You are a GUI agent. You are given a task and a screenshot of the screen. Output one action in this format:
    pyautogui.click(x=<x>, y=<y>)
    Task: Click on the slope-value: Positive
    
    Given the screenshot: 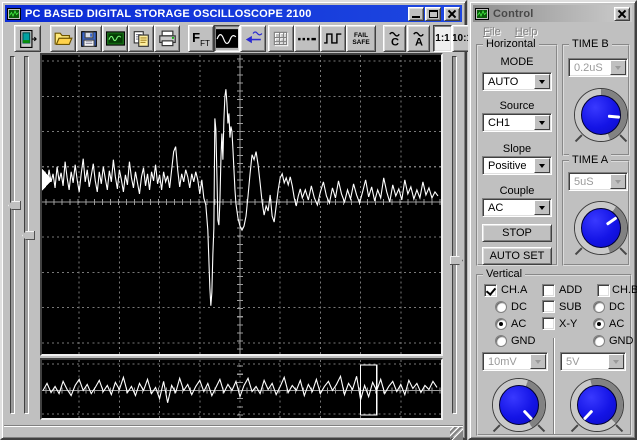 What is the action you would take?
    pyautogui.click(x=507, y=166)
    